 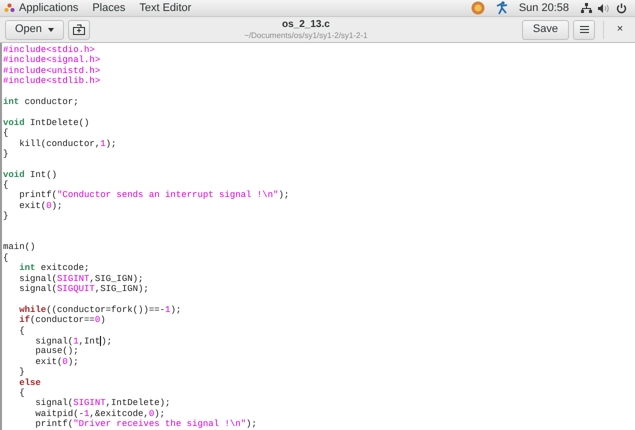 What do you see at coordinates (102, 403) in the screenshot?
I see `code-line: signal(SIGINT,IntDelete);` at bounding box center [102, 403].